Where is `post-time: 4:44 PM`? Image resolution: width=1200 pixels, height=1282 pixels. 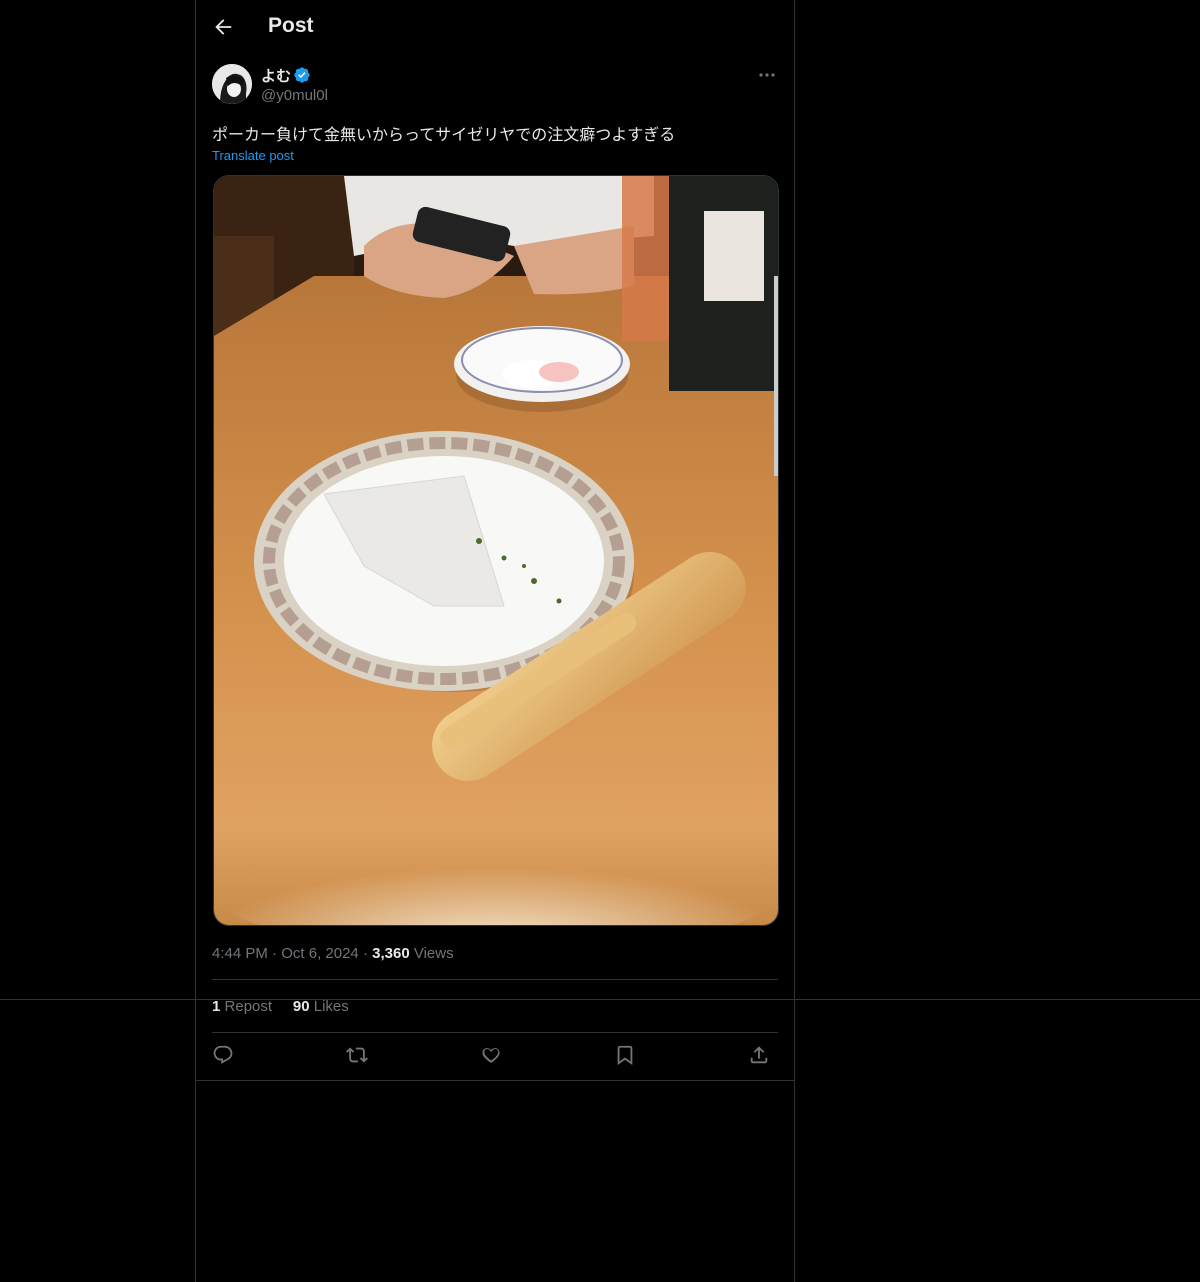 post-time: 4:44 PM is located at coordinates (240, 953).